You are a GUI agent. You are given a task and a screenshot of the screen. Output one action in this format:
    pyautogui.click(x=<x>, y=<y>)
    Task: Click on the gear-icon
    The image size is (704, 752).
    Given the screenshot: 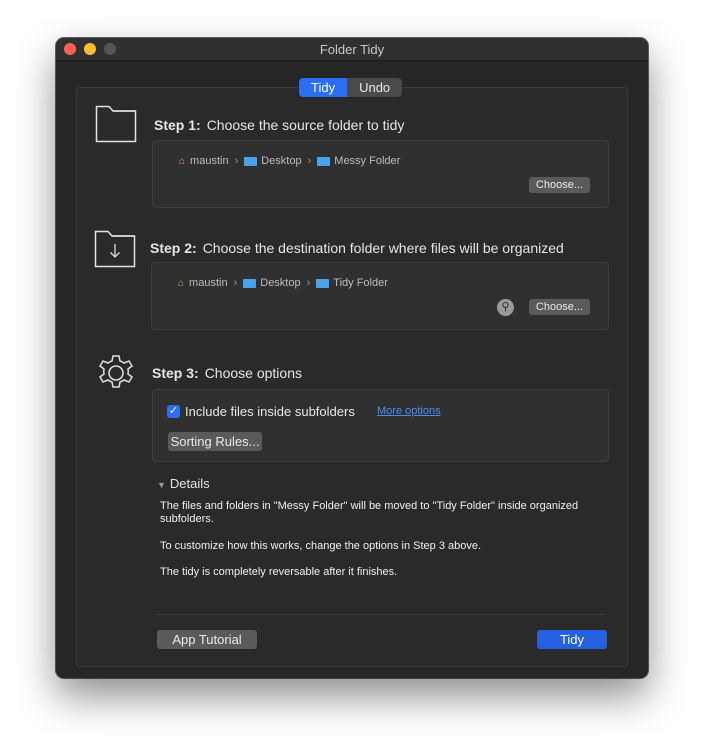 What is the action you would take?
    pyautogui.click(x=116, y=371)
    